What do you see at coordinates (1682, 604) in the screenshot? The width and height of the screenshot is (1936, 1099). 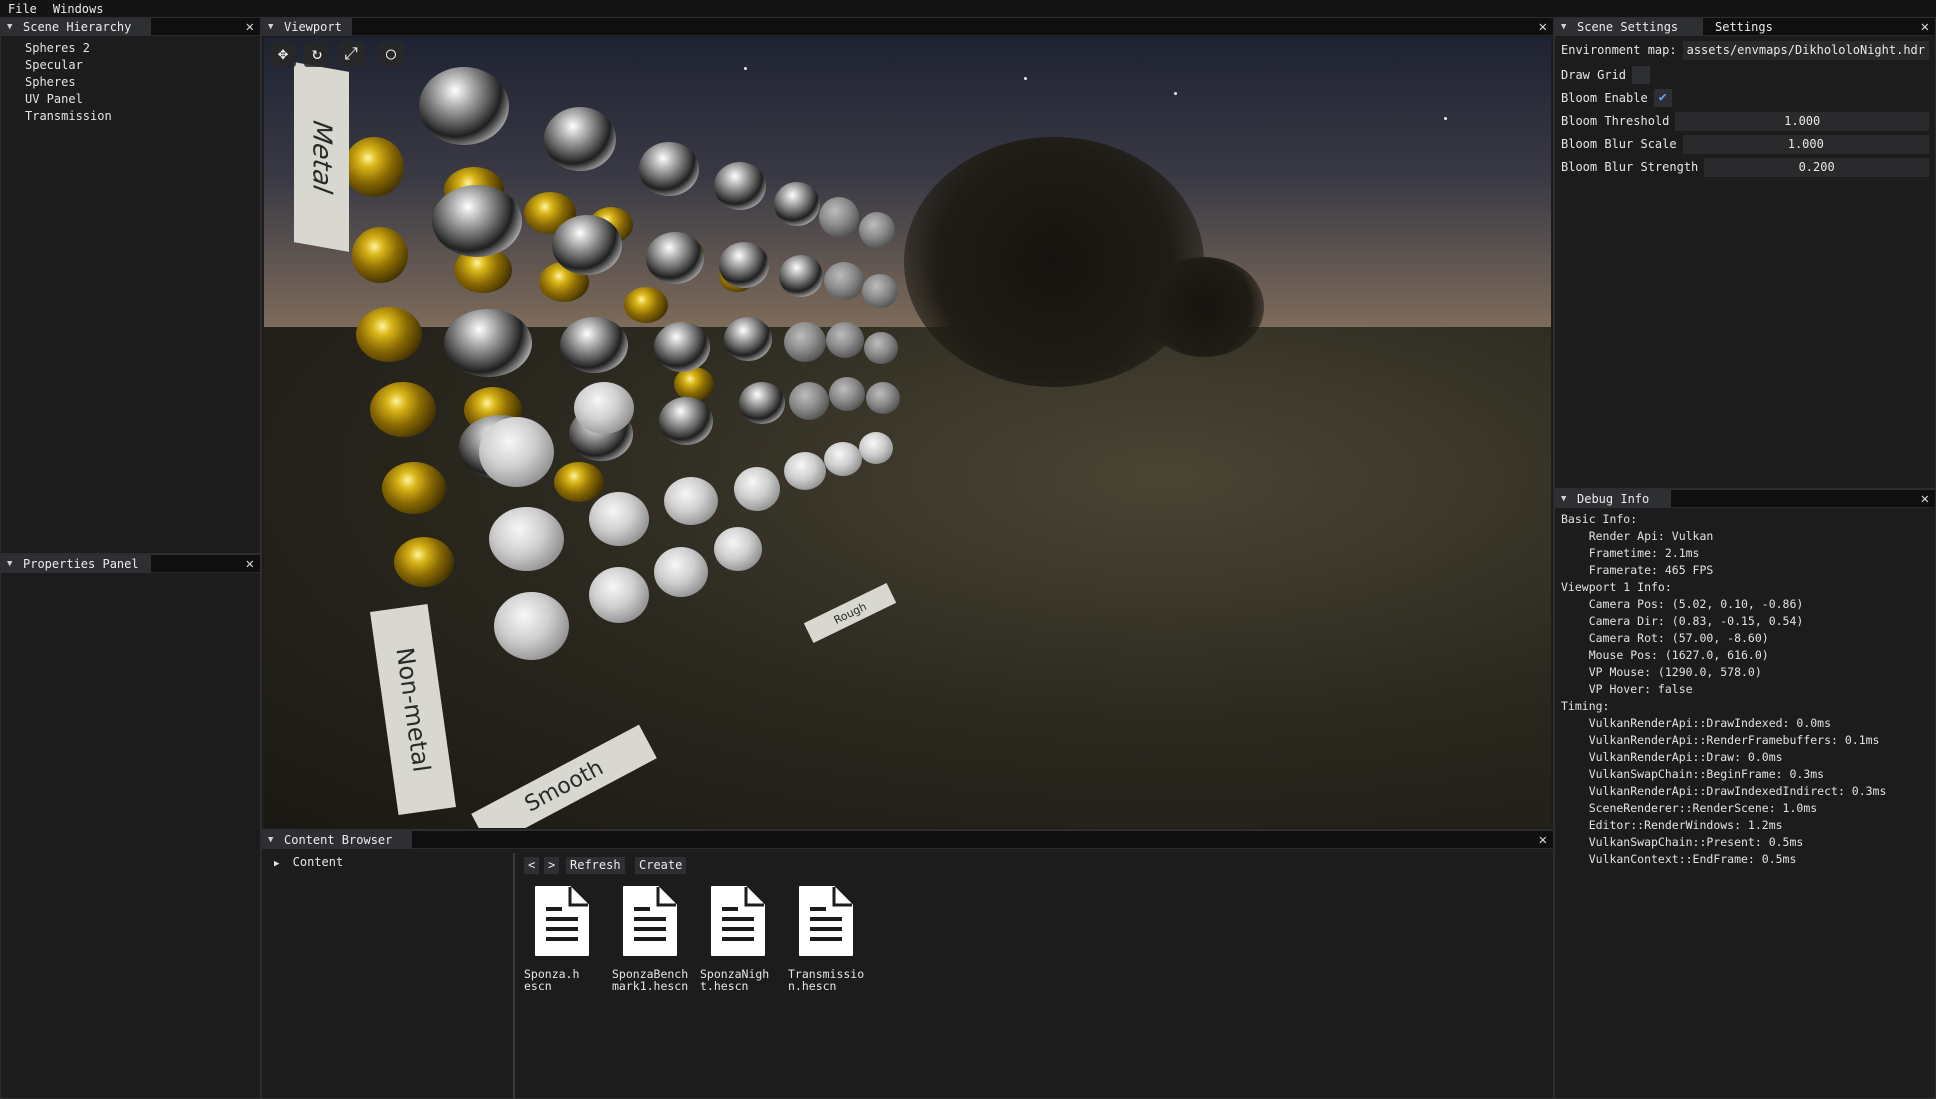 I see `debug-line: Camera Pos: (5.02, 0.10, -0.86)` at bounding box center [1682, 604].